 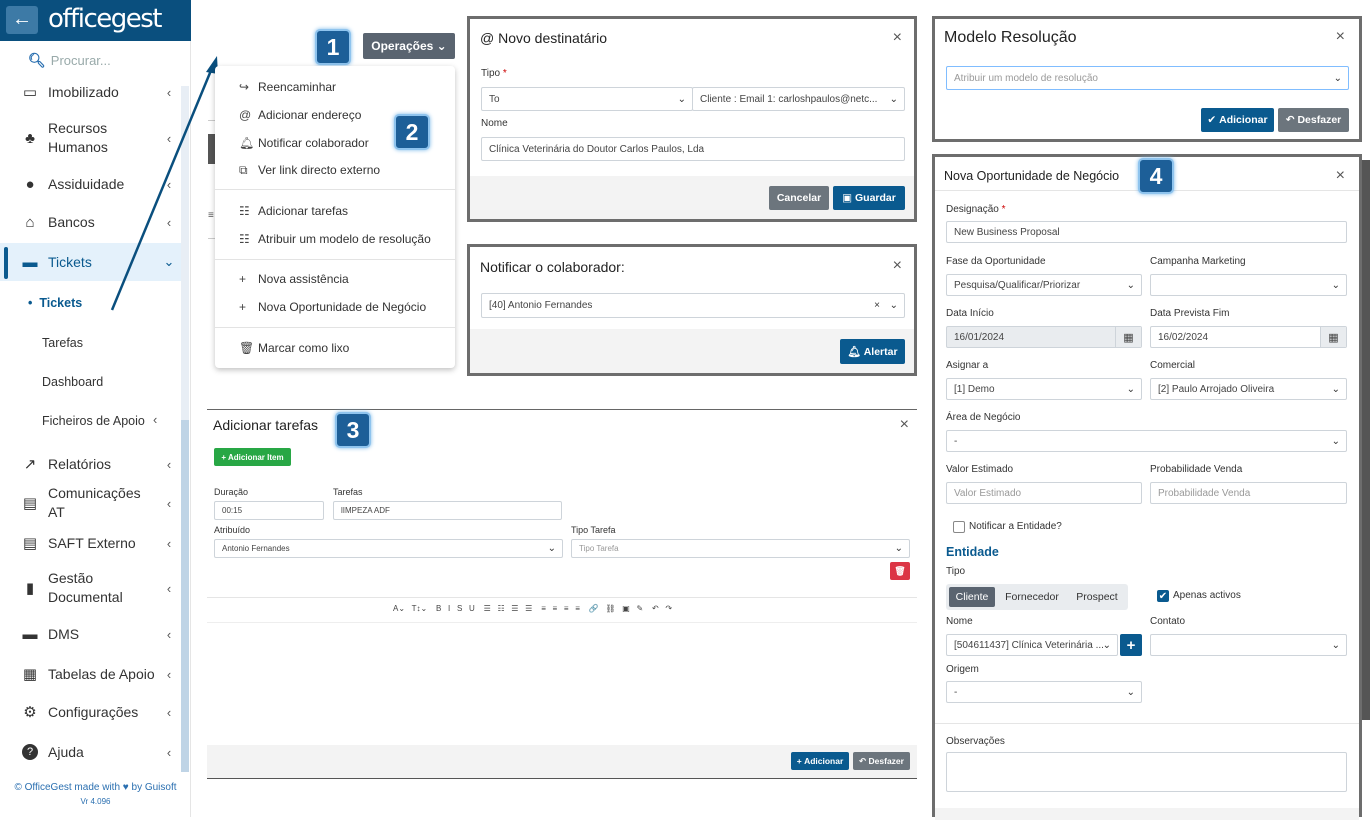 I want to click on fase-select: Pesquisa/Qualificar/Priorizar ⌄, so click(x=1044, y=285).